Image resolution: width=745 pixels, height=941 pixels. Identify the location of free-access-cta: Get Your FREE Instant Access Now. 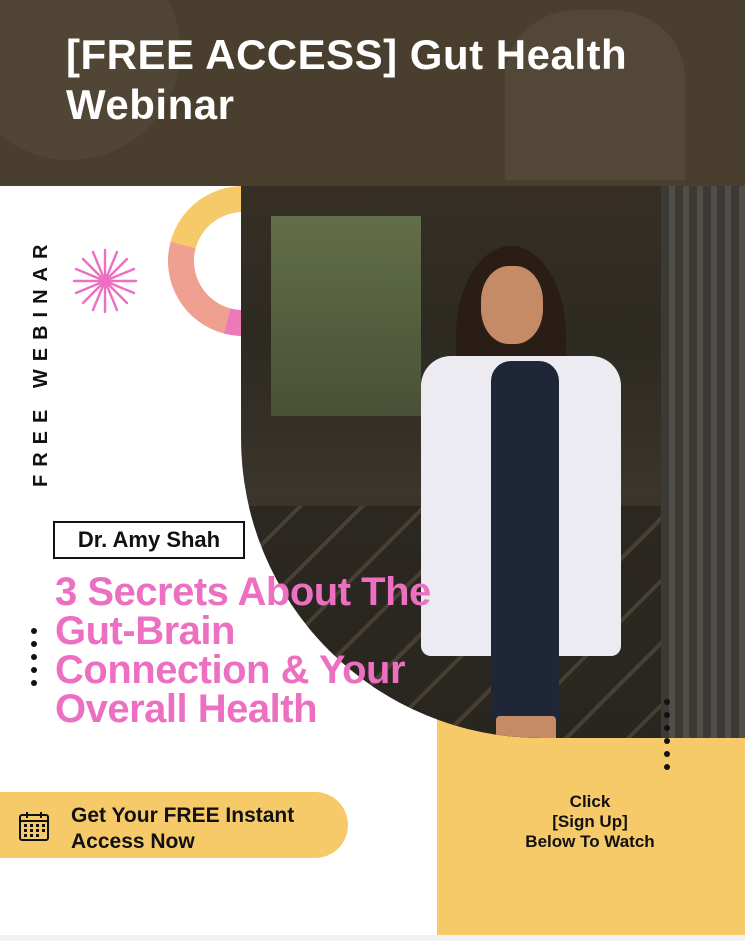
(174, 825).